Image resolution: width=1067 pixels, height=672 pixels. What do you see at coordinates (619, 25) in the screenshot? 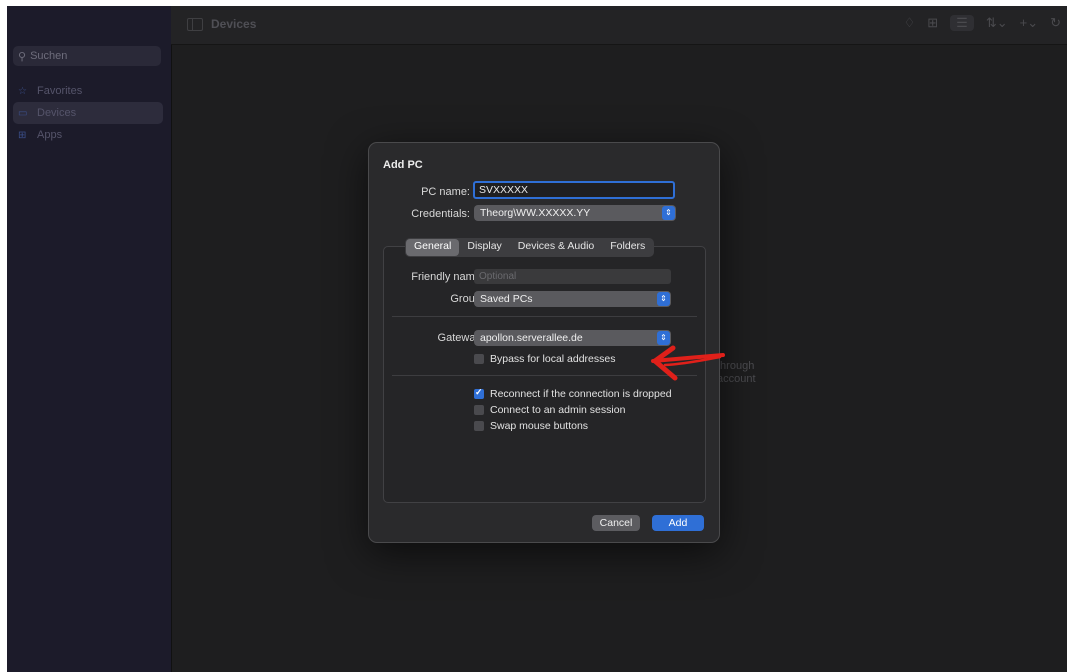
I see `toolbar: Devices ♢ ⊞ ☰ ⇅⌄ +⌄ ↻` at bounding box center [619, 25].